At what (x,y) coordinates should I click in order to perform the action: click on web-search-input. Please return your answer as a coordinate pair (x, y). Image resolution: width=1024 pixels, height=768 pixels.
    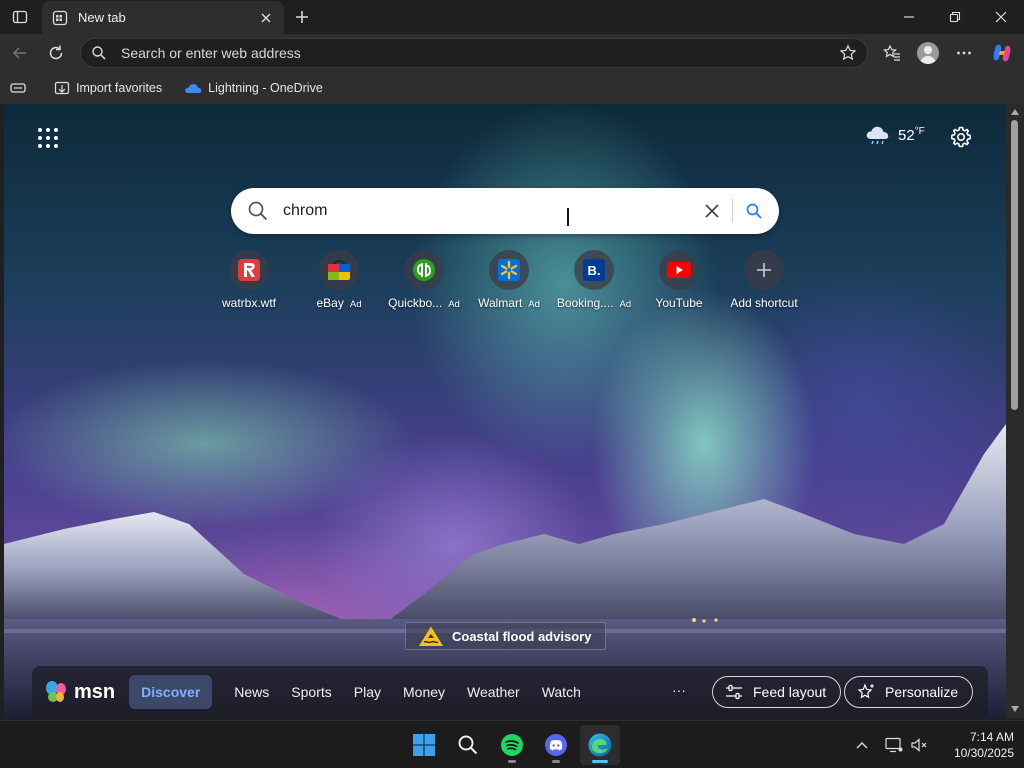
    Looking at the image, I should click on (493, 211).